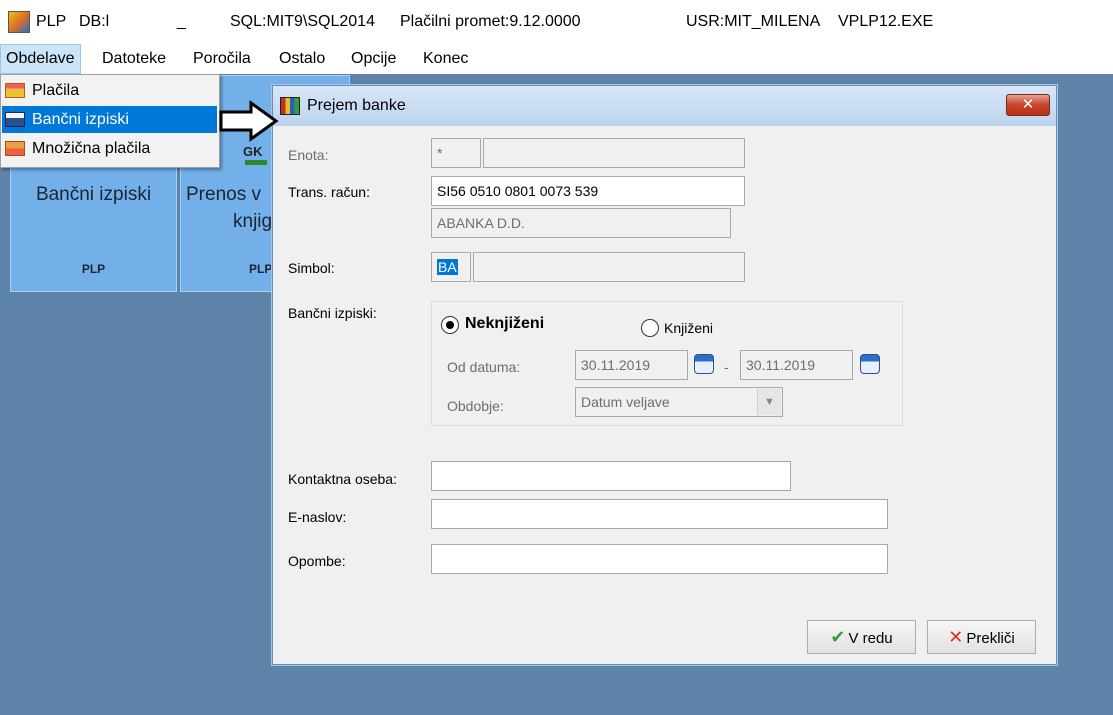  I want to click on app-name: PLP, so click(51, 21).